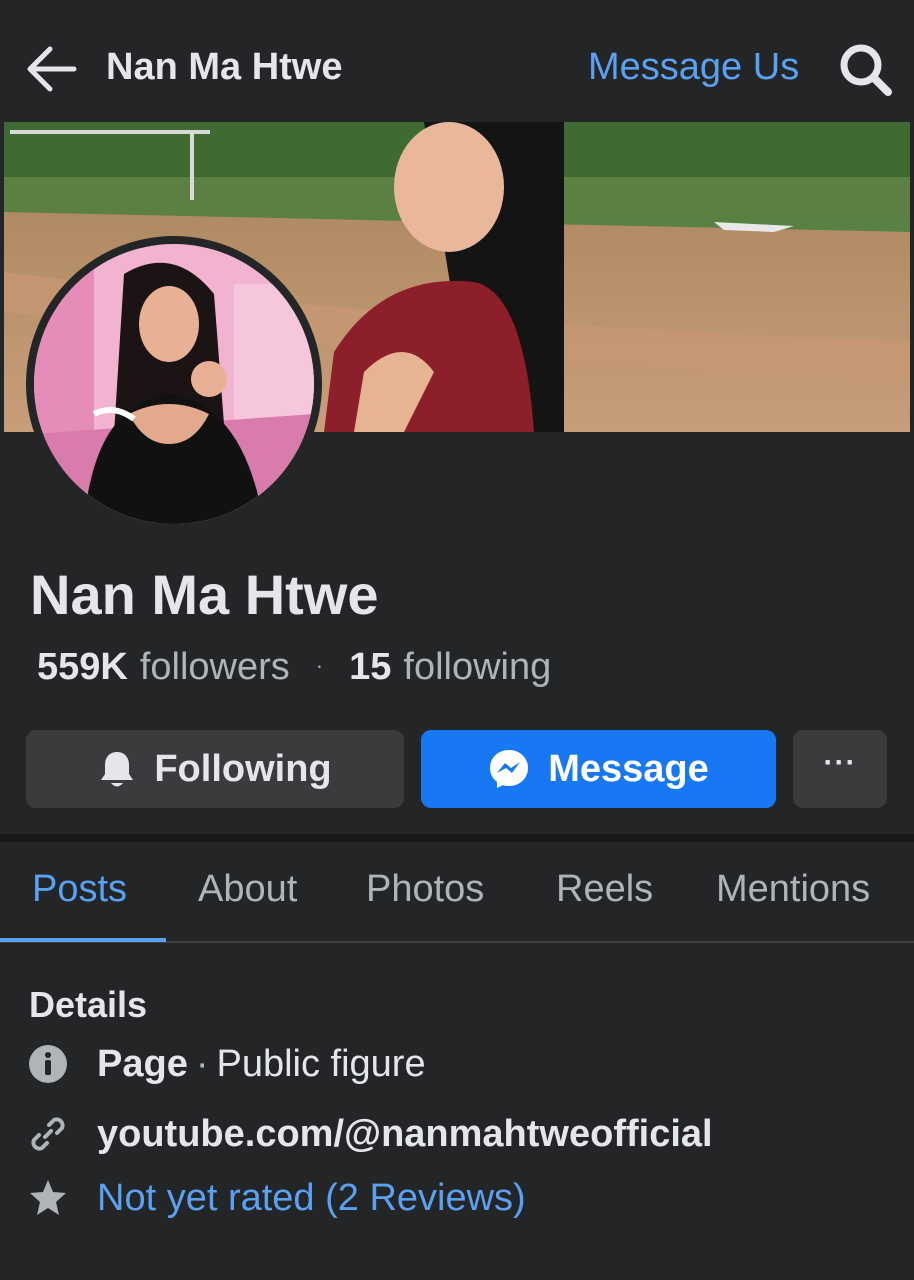 This screenshot has width=914, height=1280. Describe the element at coordinates (457, 838) in the screenshot. I see `section-divider` at that location.